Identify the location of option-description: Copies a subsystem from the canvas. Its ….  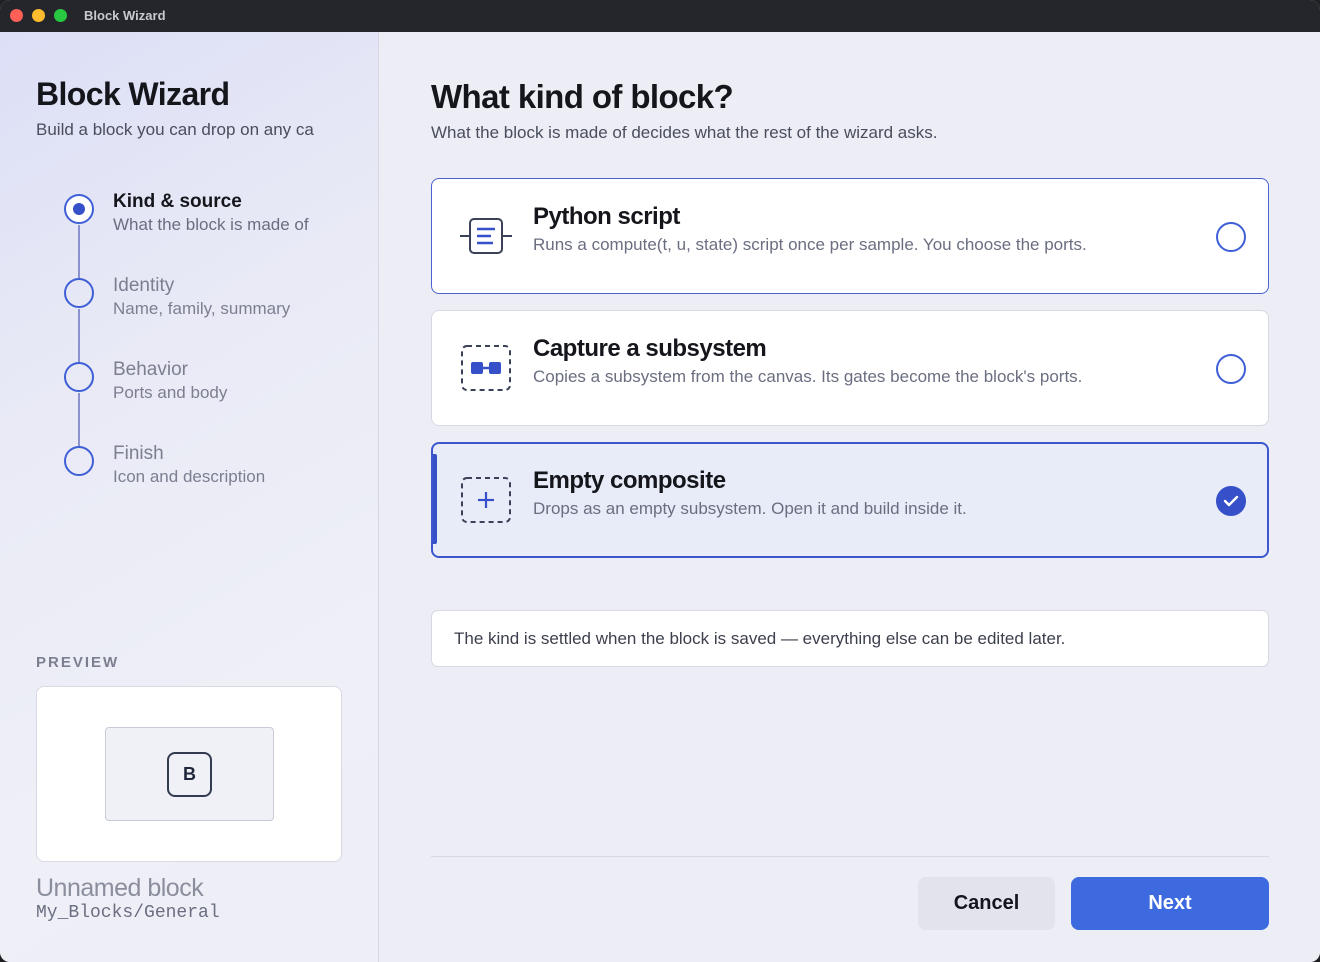
(808, 376).